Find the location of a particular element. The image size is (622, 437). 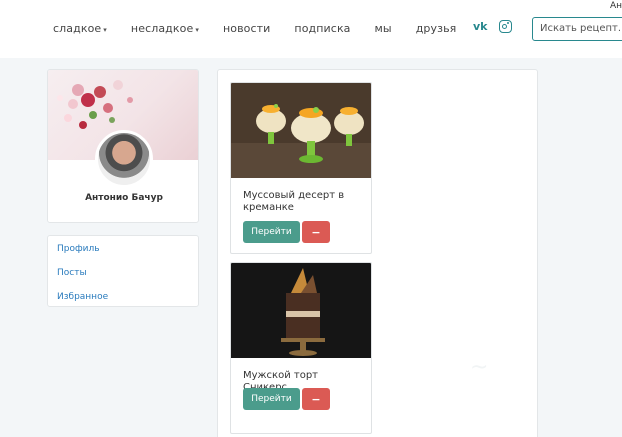

profile-menu: Профиль Посты Избранное is located at coordinates (123, 271).